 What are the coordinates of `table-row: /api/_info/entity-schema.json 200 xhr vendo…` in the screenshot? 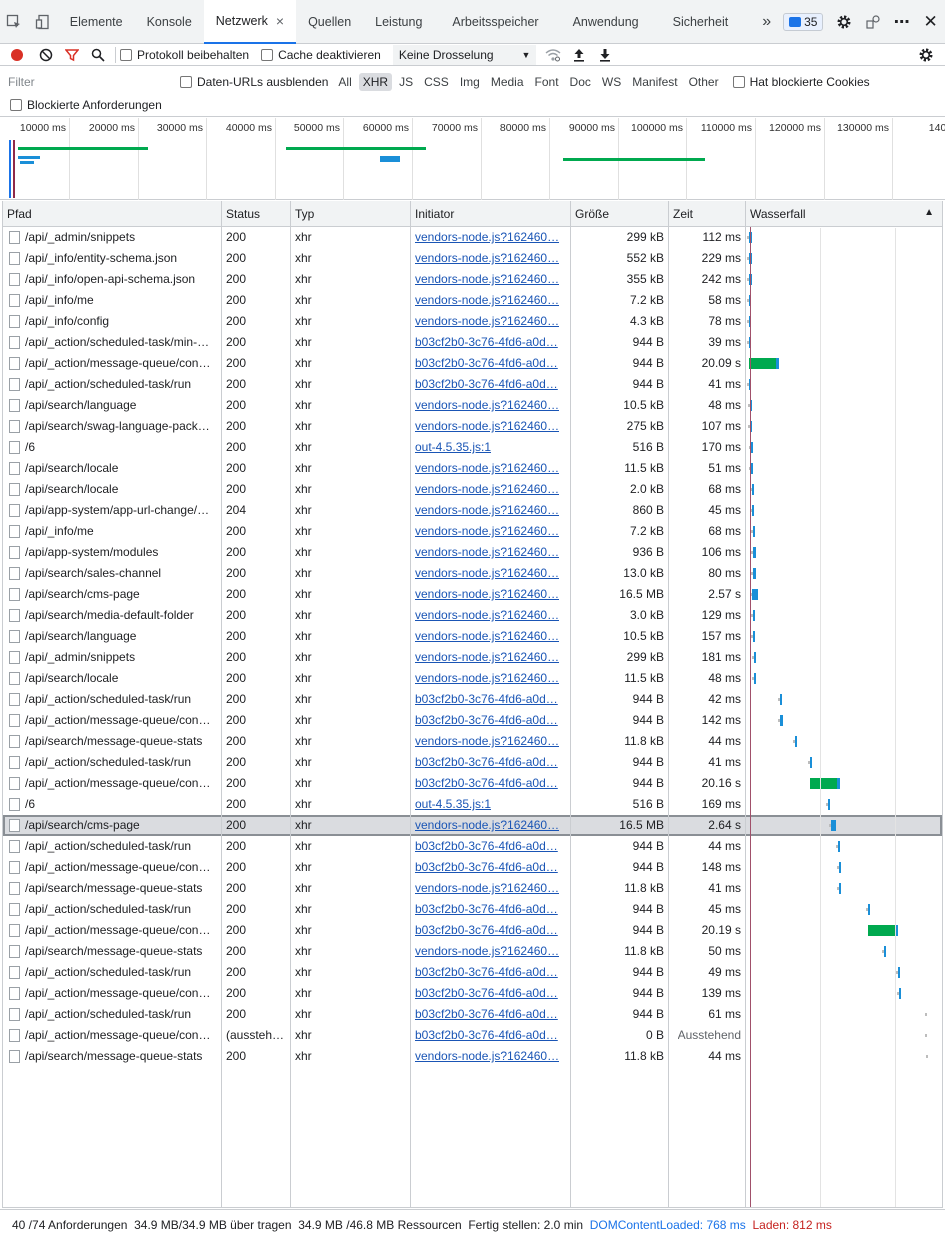 It's located at (472, 258).